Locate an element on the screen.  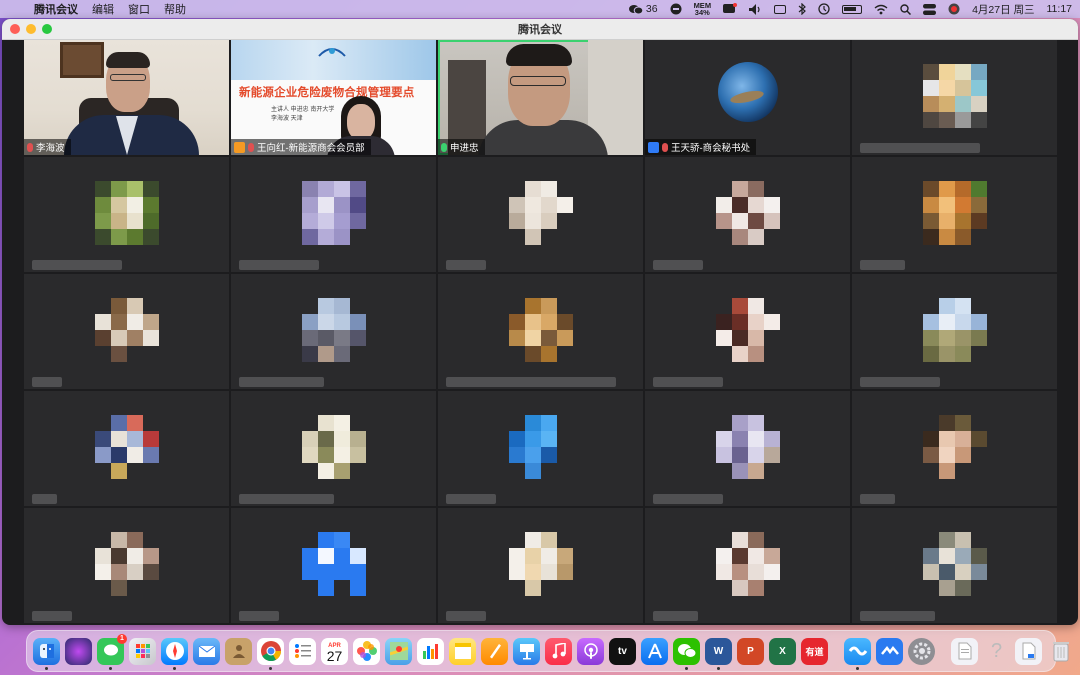
finder-icon is located at coordinates (46, 653).